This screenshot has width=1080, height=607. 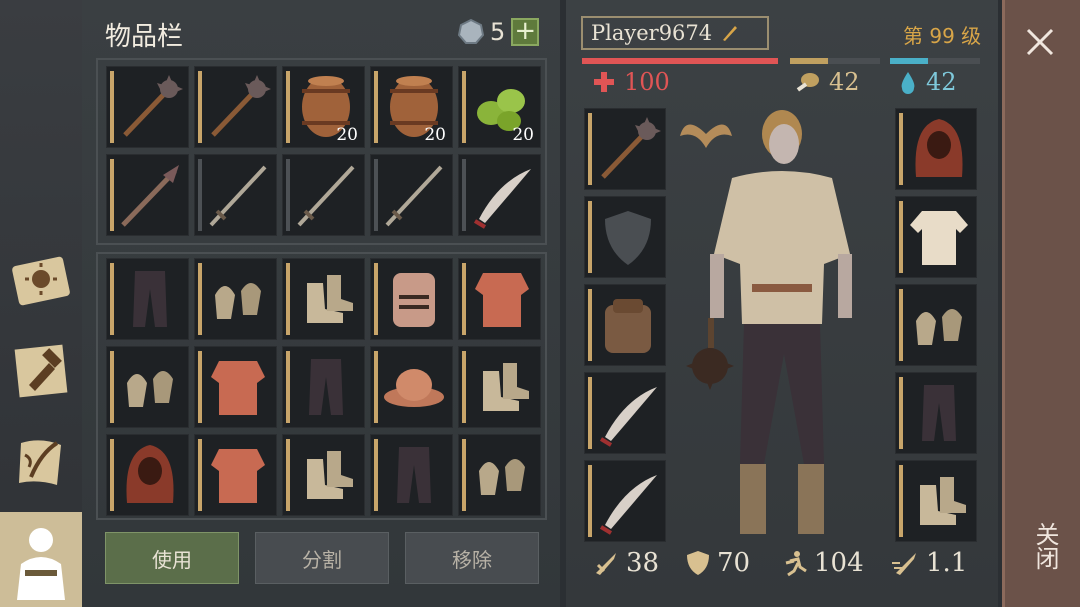 I want to click on hat-icon, so click(x=414, y=388).